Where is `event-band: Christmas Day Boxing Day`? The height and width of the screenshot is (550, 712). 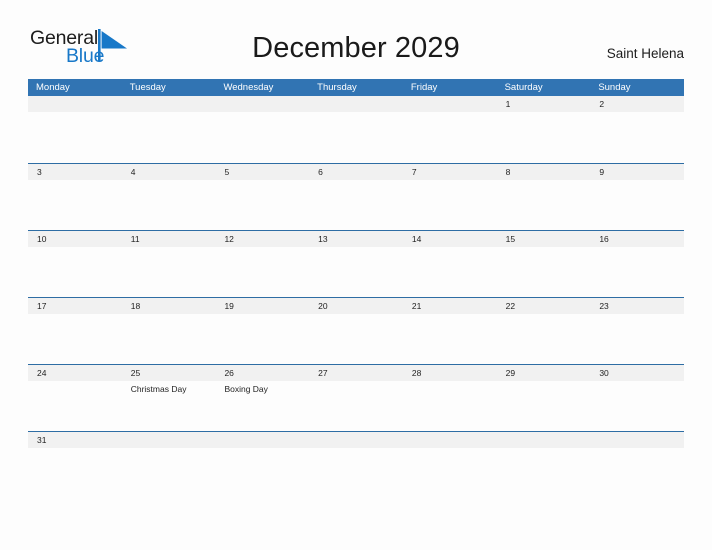
event-band: Christmas Day Boxing Day is located at coordinates (356, 406).